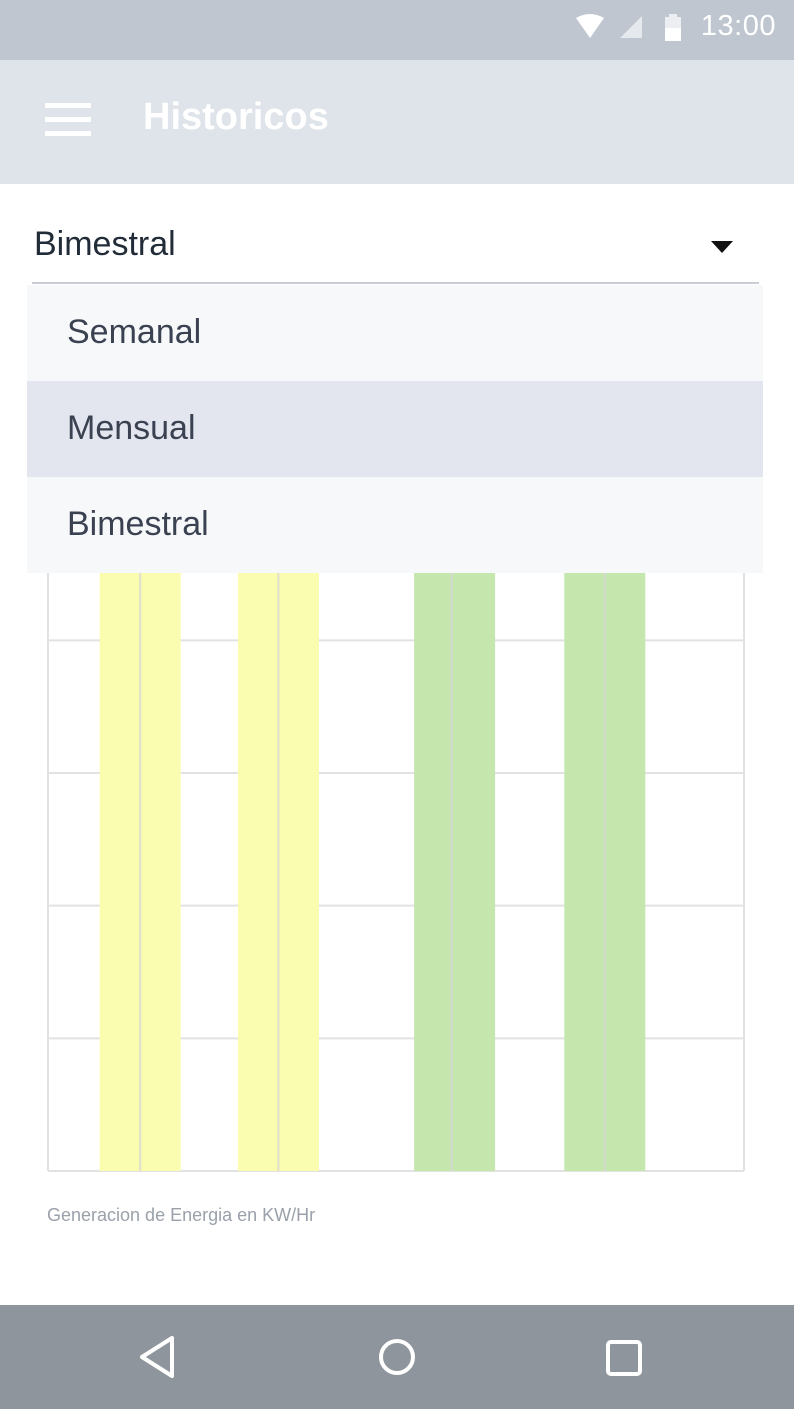 Image resolution: width=794 pixels, height=1409 pixels. I want to click on chart-caption: Generacion de Energia en KW/Hr, so click(181, 1215).